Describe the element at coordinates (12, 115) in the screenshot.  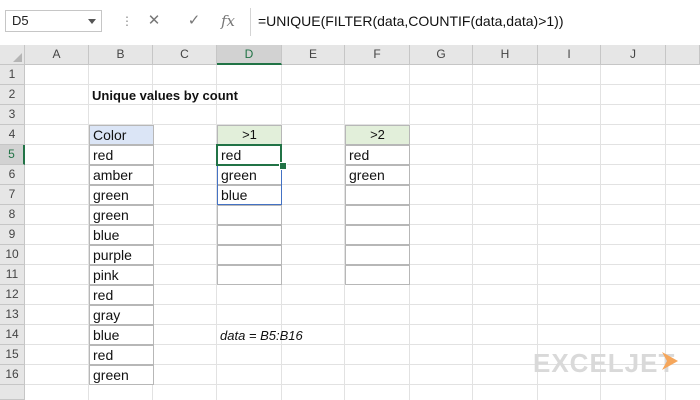
I see `row-header-3: 3` at that location.